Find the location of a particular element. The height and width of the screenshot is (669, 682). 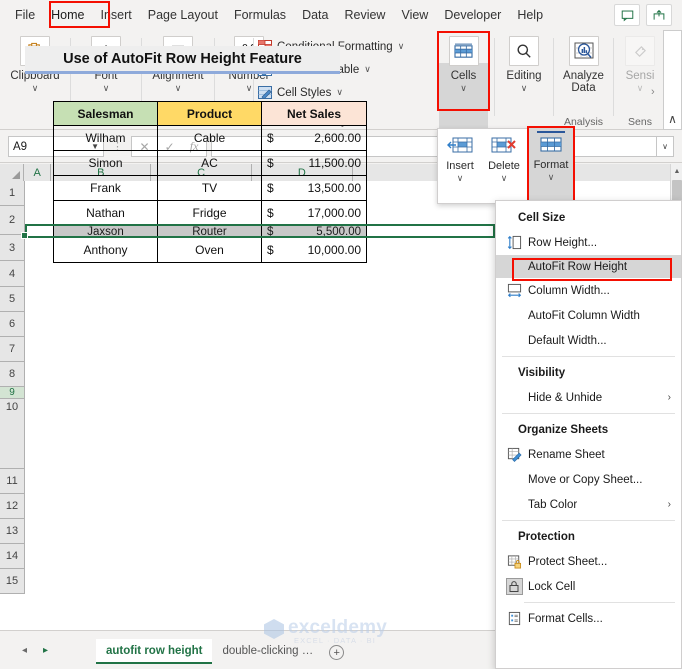

column-header-net-sales: Net Sales is located at coordinates (314, 113).